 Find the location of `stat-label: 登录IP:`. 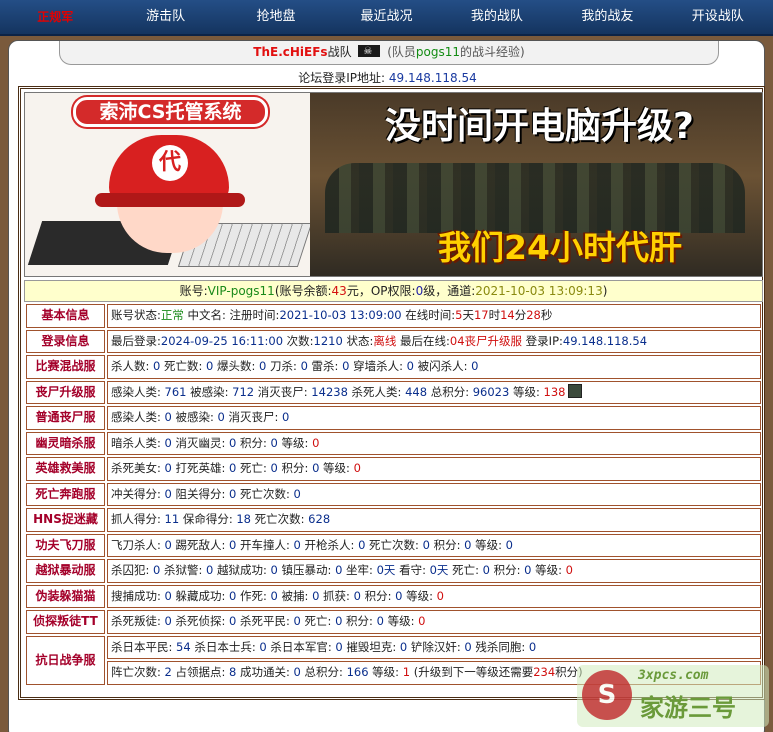

stat-label: 登录IP: is located at coordinates (542, 340).